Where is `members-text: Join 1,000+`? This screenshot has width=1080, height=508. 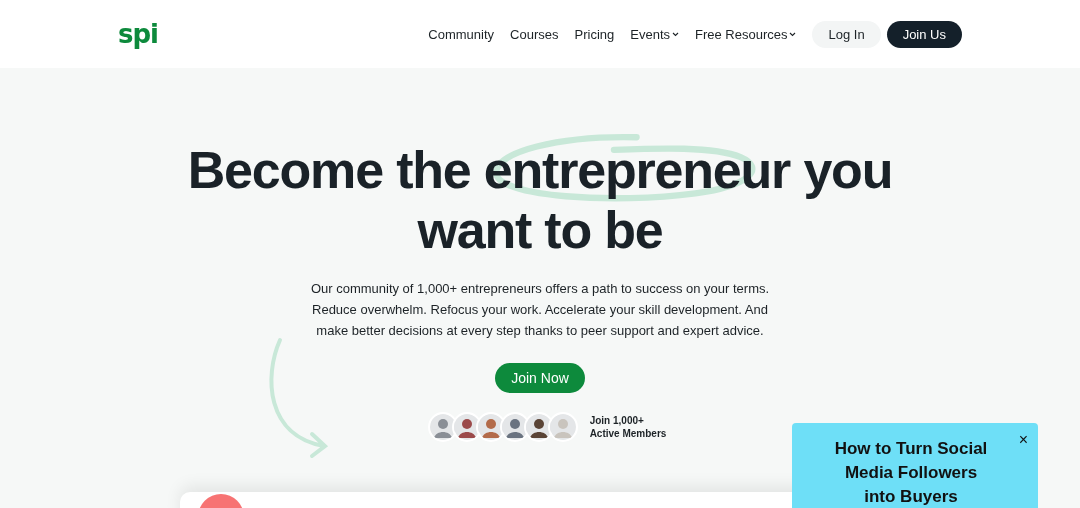
members-text: Join 1,000+ is located at coordinates (617, 420).